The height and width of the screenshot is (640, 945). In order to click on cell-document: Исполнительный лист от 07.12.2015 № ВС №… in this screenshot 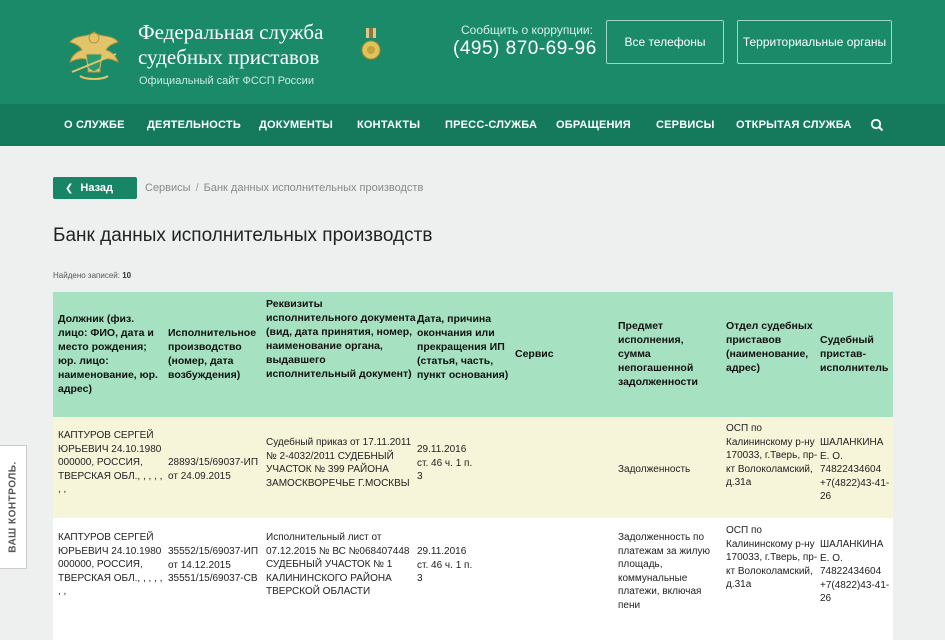, I will do `click(338, 564)`.